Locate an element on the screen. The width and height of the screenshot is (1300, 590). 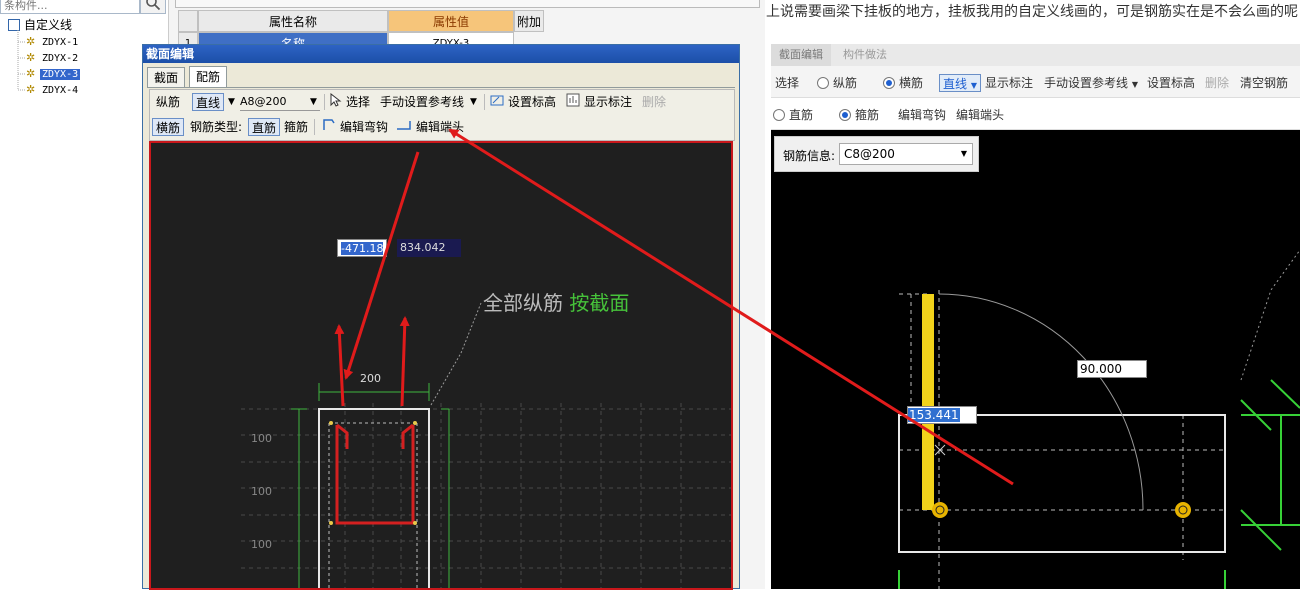
rebar-info-label: 钢筋信息: is located at coordinates (809, 156).